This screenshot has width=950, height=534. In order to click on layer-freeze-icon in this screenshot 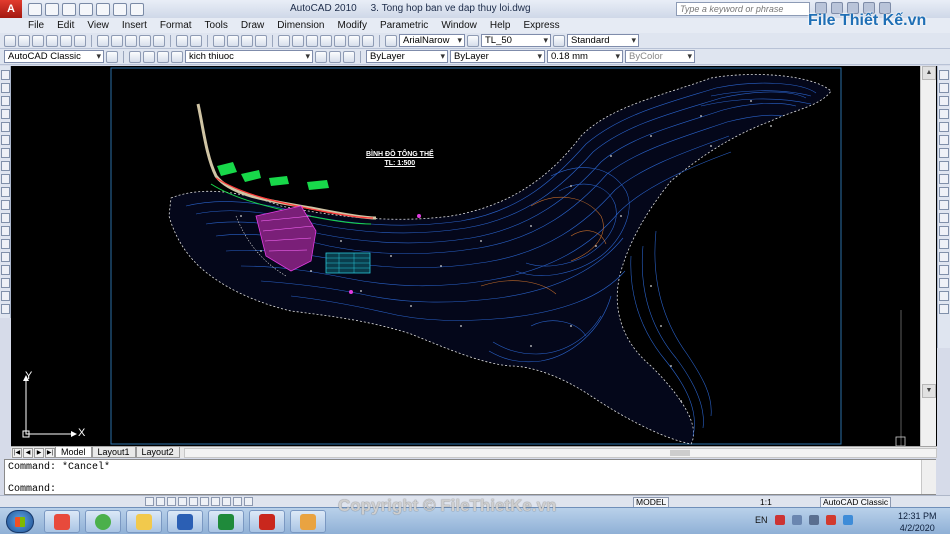, I will do `click(163, 56)`.